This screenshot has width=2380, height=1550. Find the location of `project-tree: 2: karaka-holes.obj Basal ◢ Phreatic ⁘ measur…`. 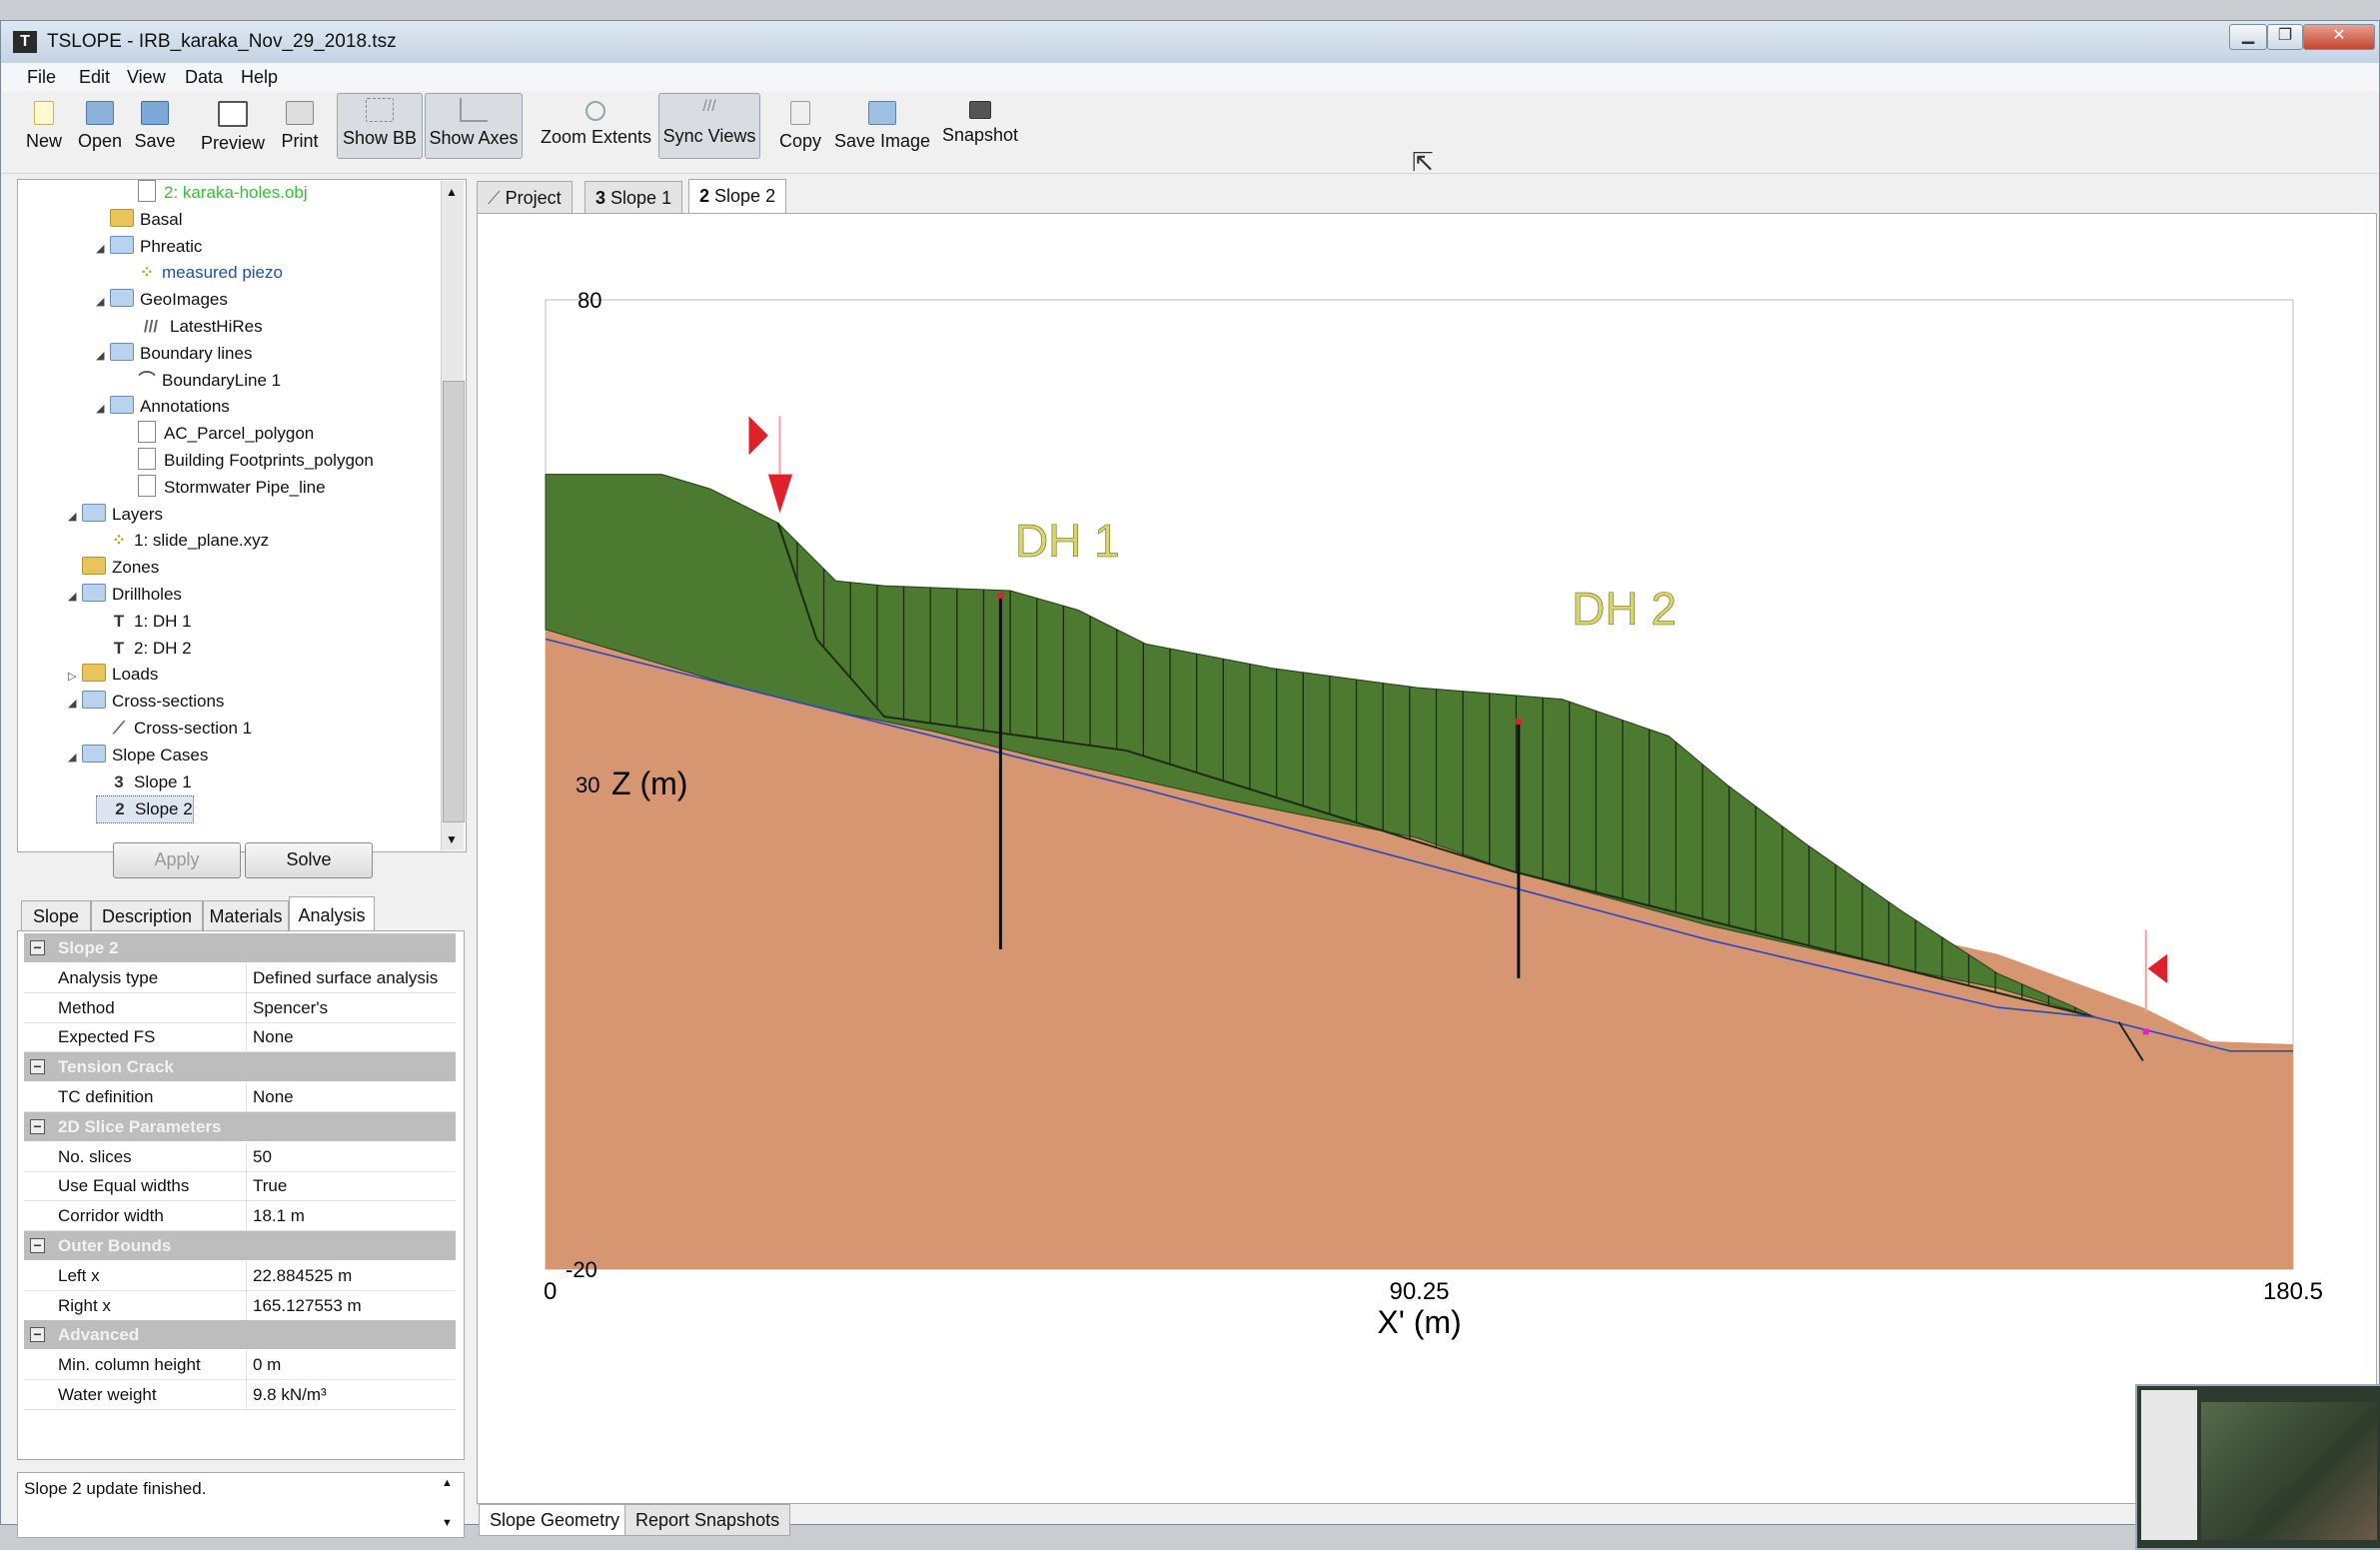

project-tree: 2: karaka-holes.obj Basal ◢ Phreatic ⁘ measur… is located at coordinates (242, 515).